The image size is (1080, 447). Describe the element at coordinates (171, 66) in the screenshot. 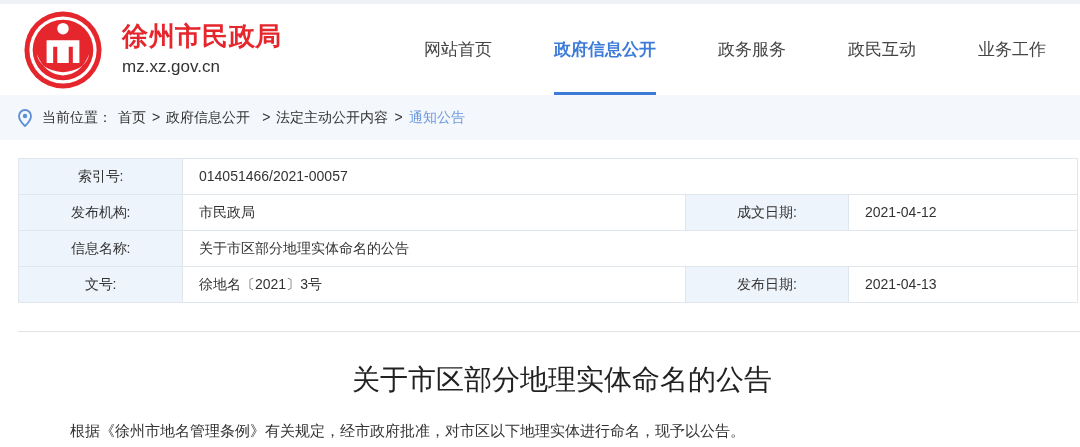

I see `site-domain: mz.xz.gov.cn` at that location.